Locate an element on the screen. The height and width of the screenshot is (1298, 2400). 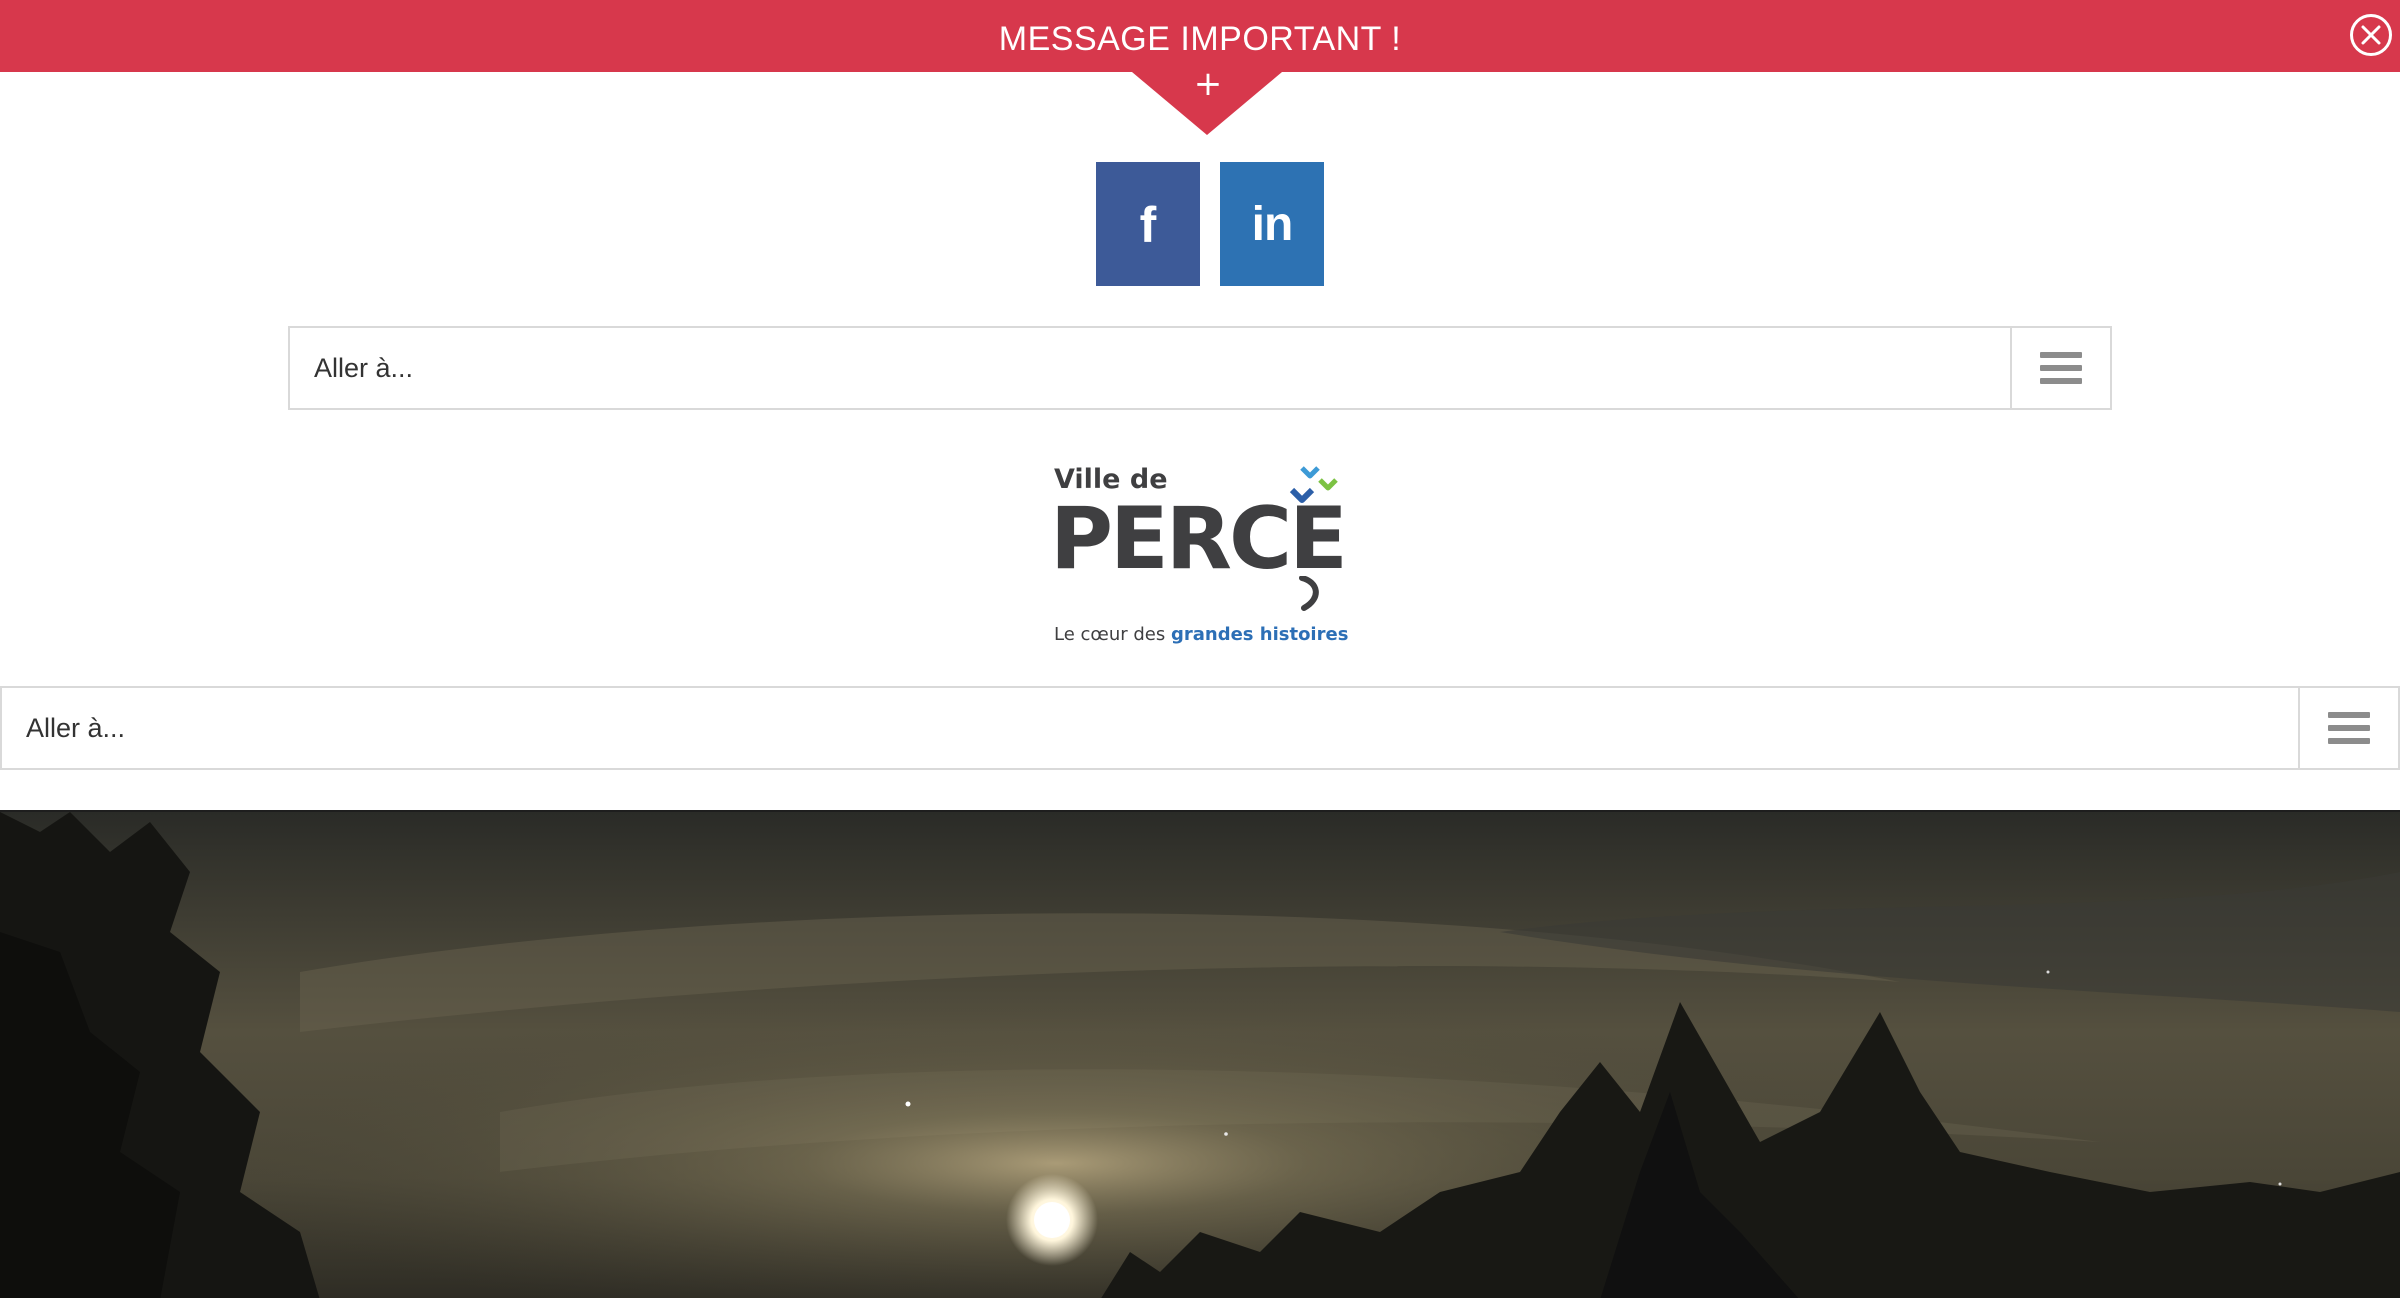
expand-message-icon: + is located at coordinates (1208, 84).